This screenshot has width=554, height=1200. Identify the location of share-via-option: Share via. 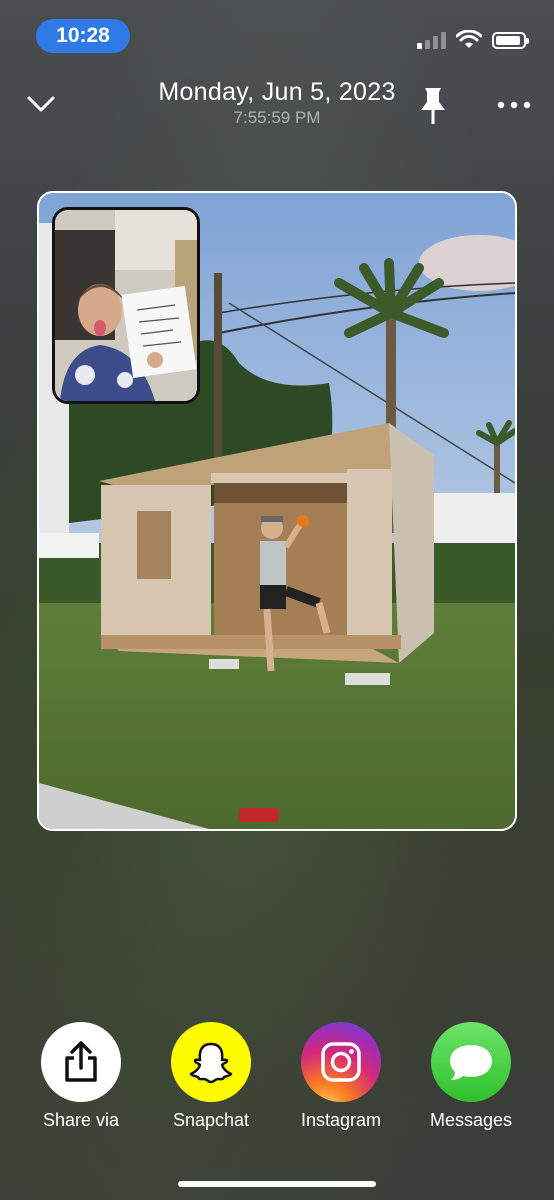
(81, 1076).